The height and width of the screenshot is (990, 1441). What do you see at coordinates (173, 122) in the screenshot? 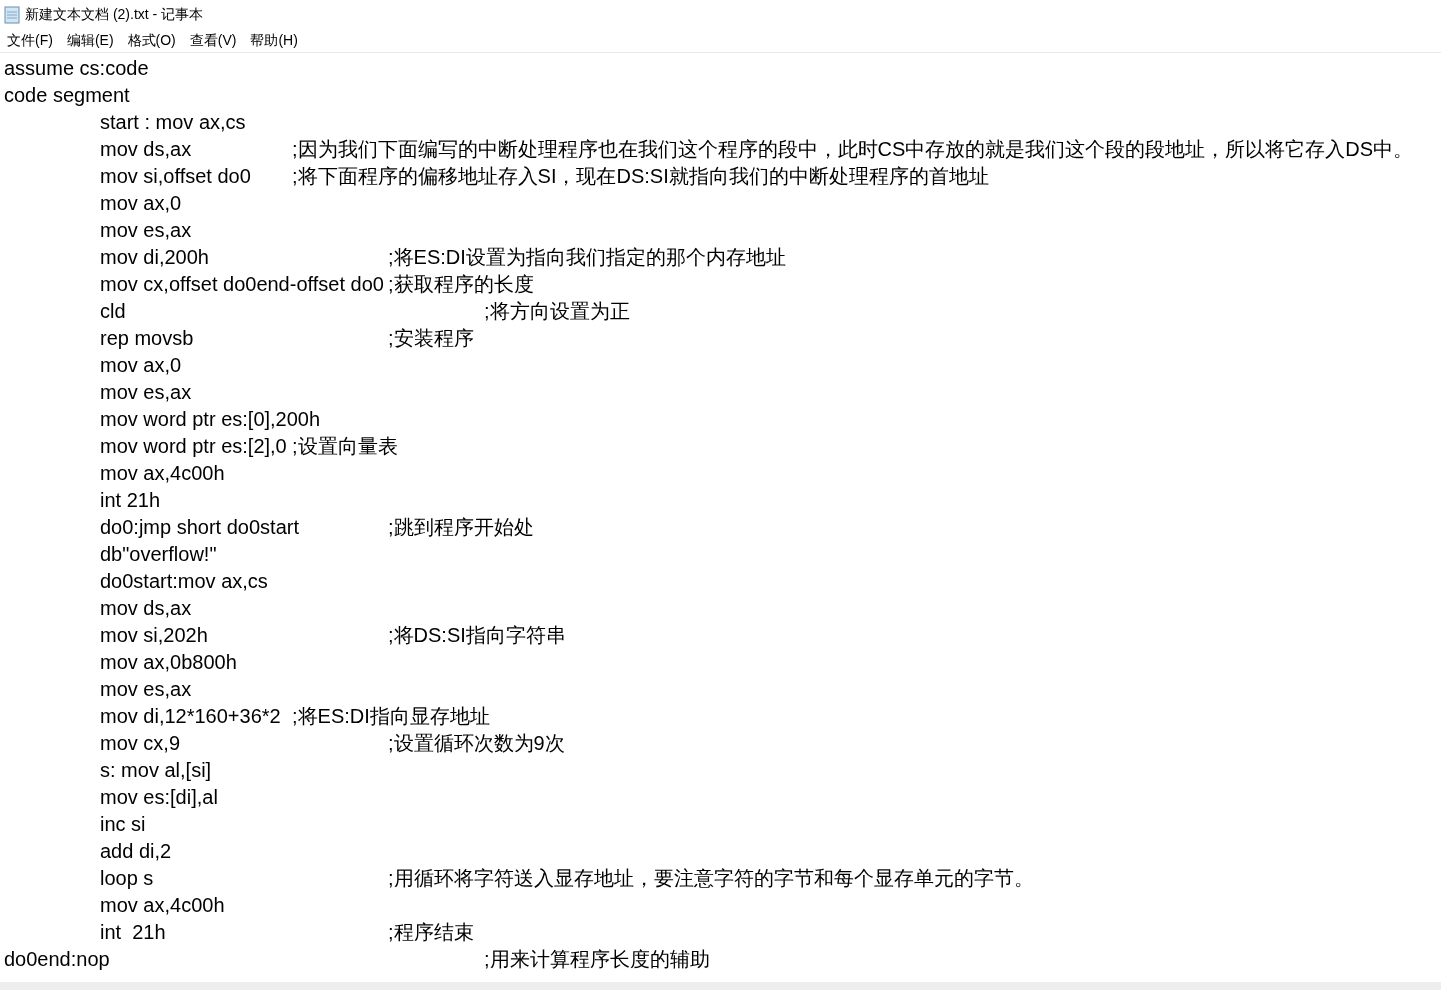
I see `code-line: start : mov ax,cs` at bounding box center [173, 122].